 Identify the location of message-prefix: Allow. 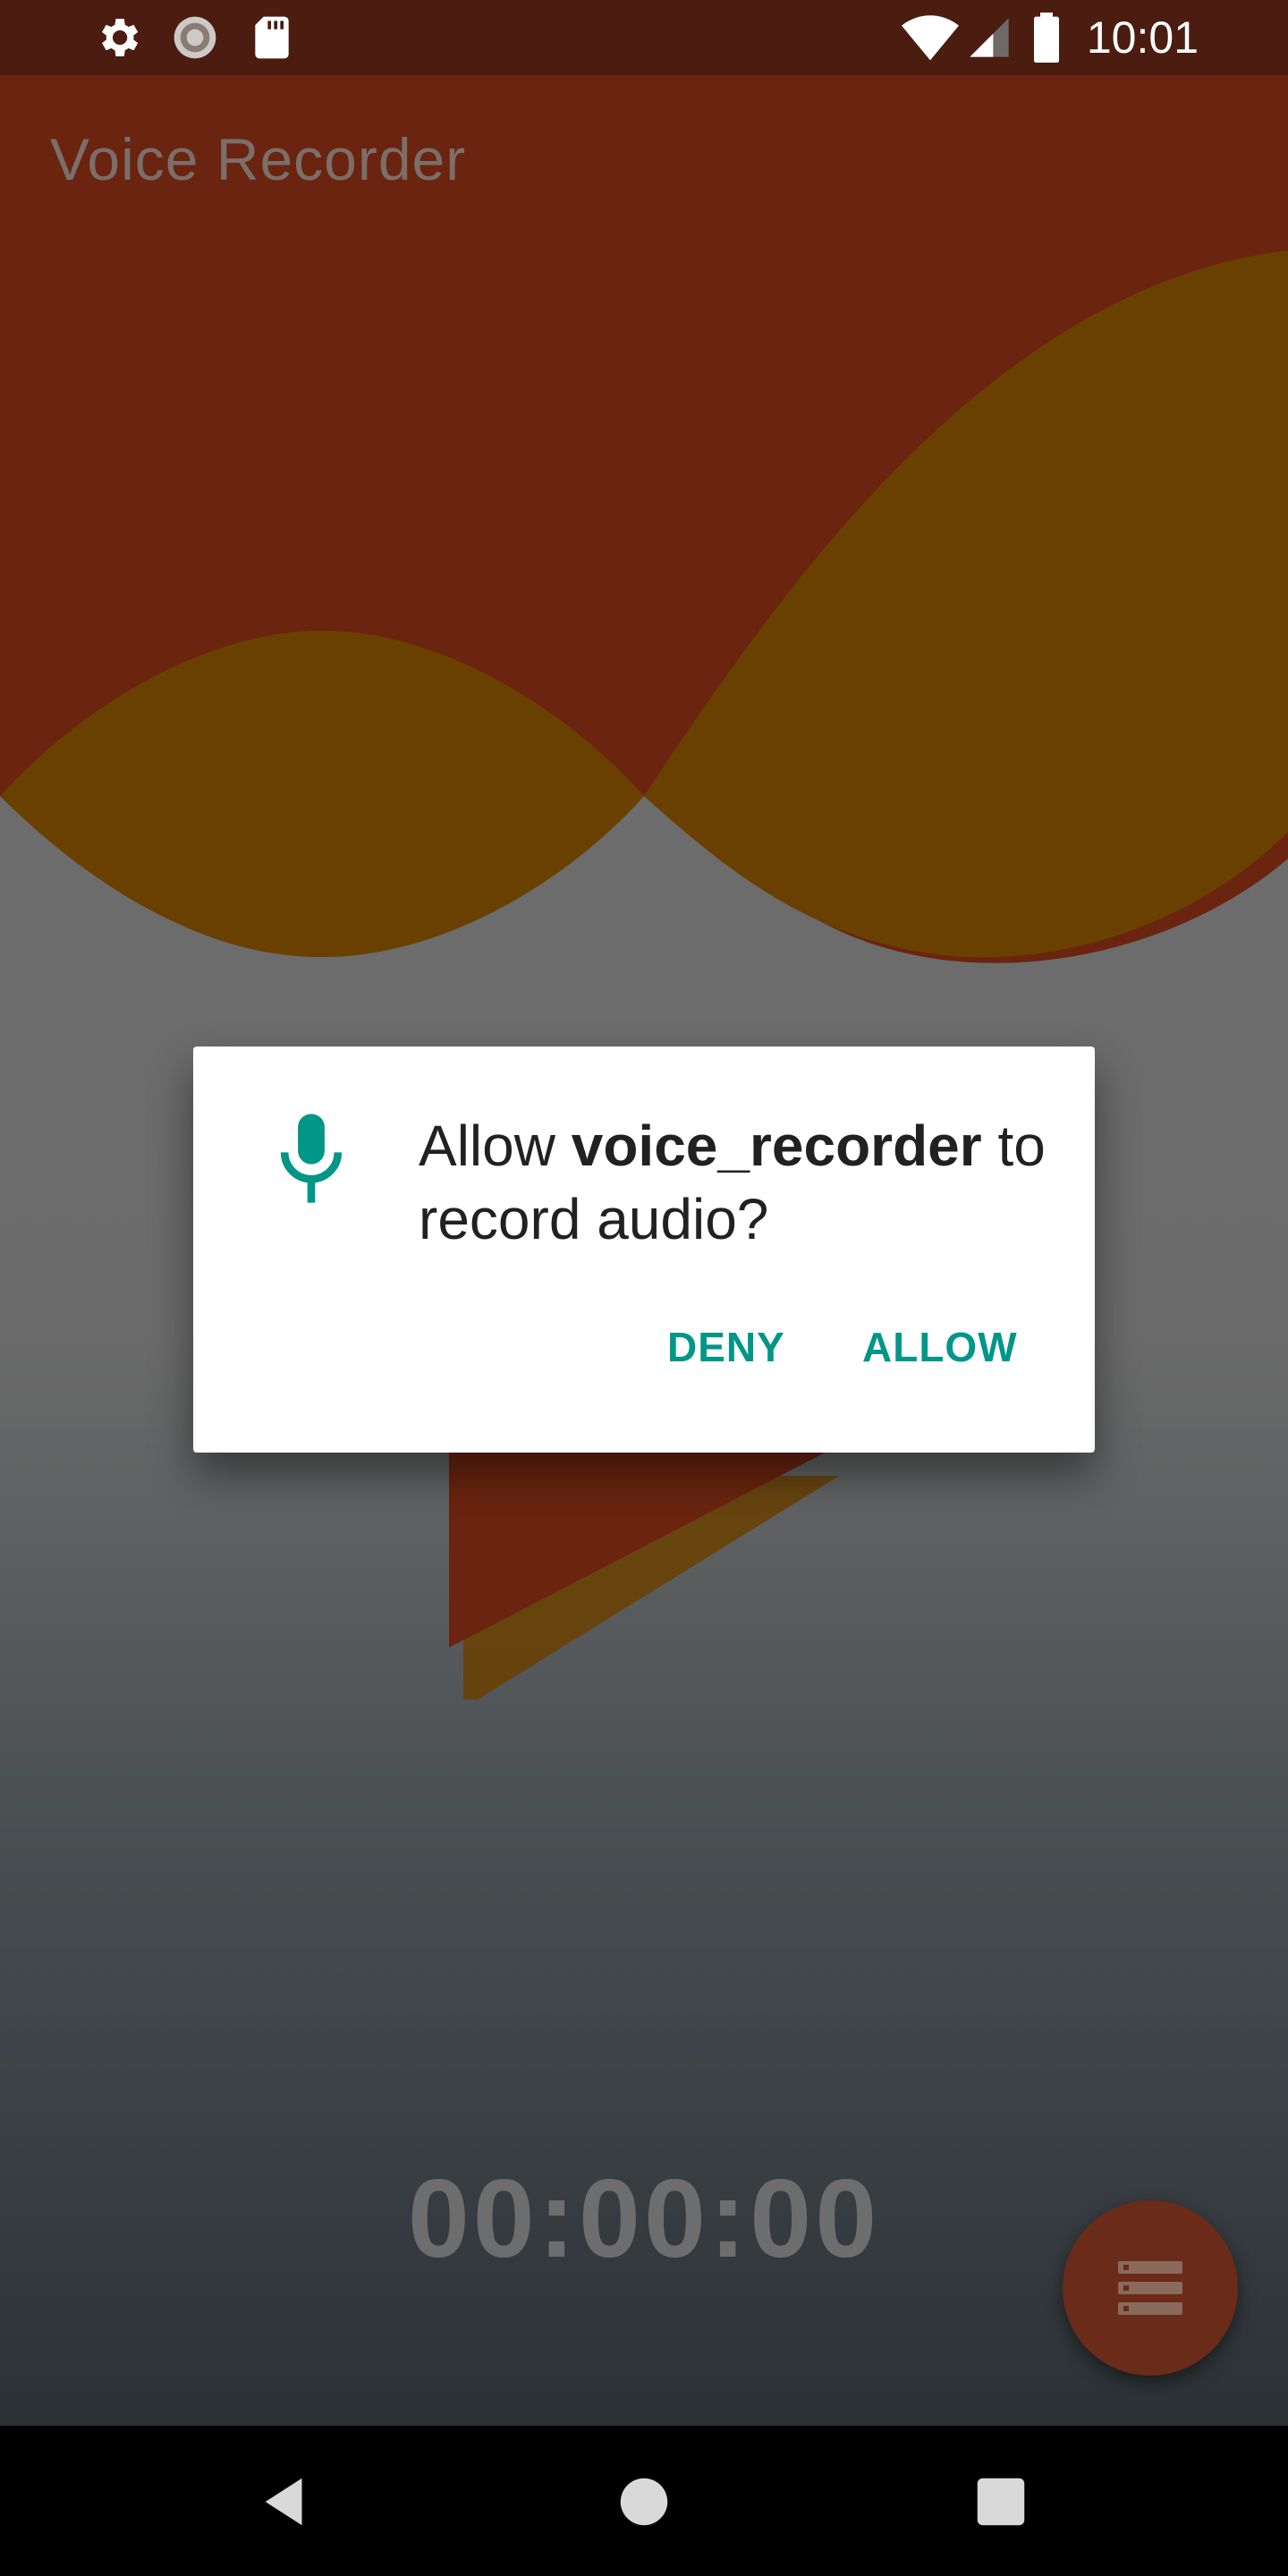
(495, 1146).